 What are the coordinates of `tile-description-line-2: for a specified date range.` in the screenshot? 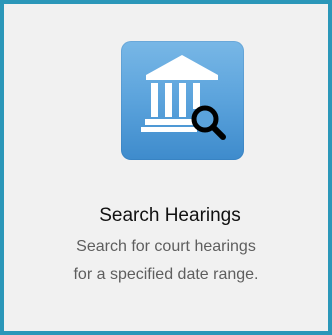 It's located at (166, 274).